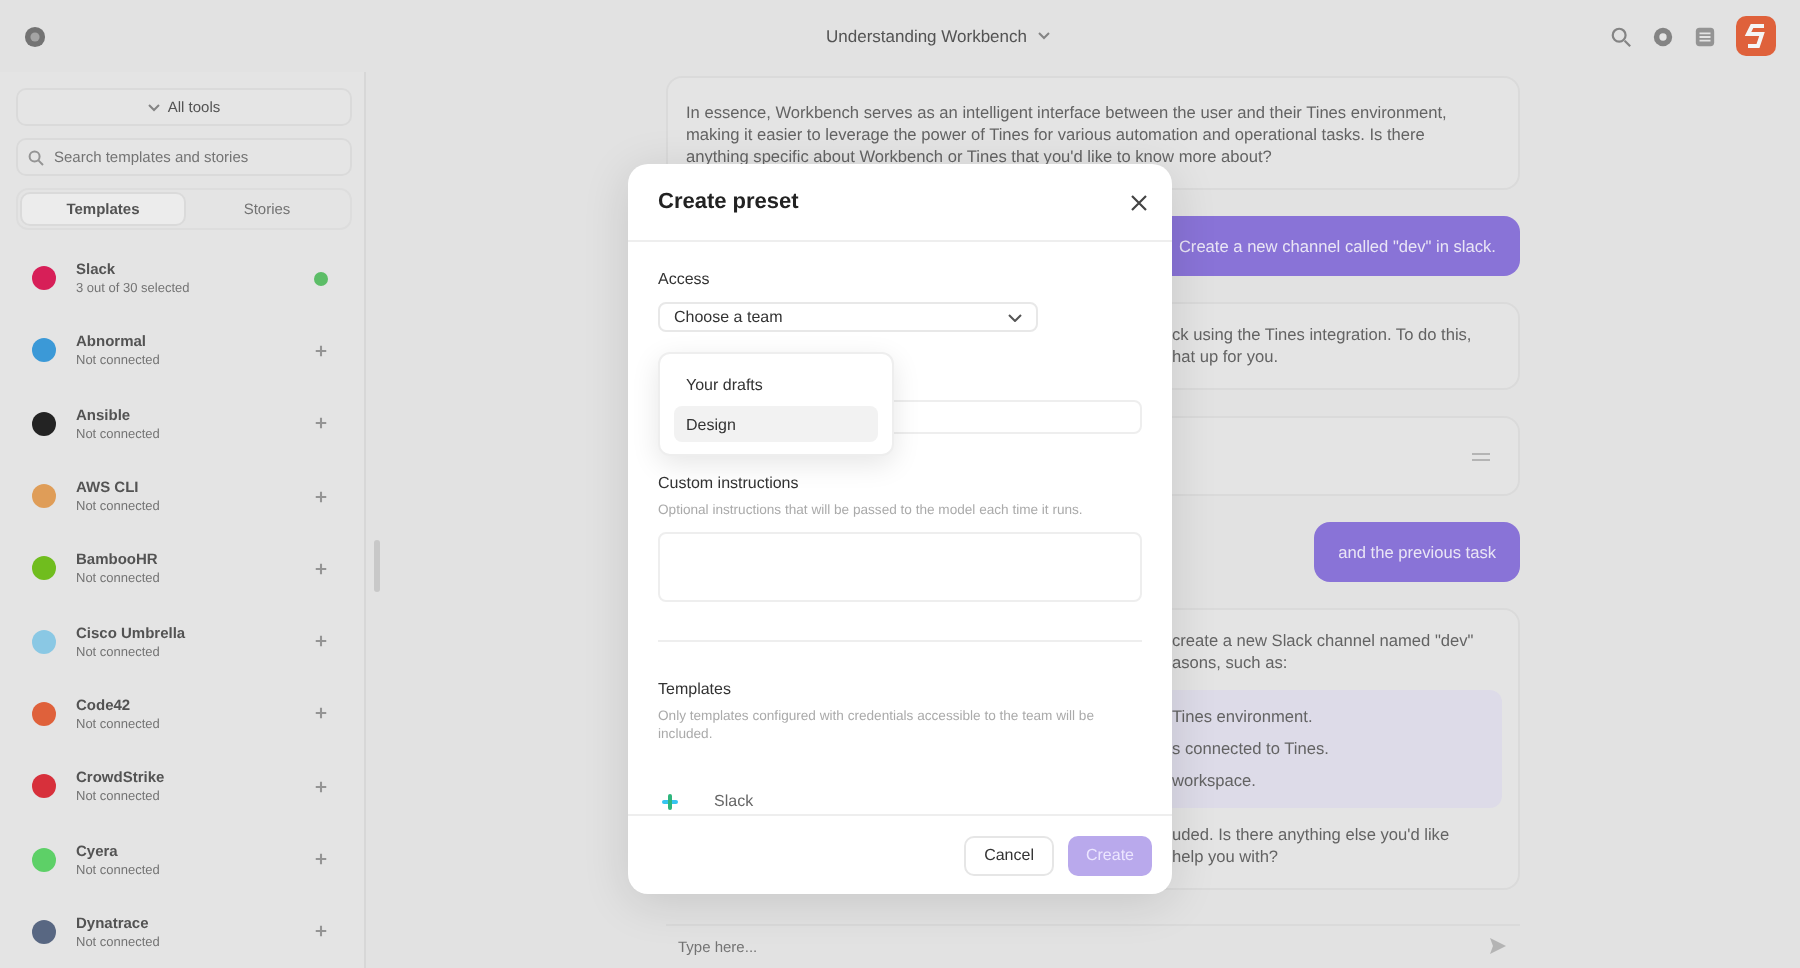  What do you see at coordinates (1705, 36) in the screenshot?
I see `list-icon` at bounding box center [1705, 36].